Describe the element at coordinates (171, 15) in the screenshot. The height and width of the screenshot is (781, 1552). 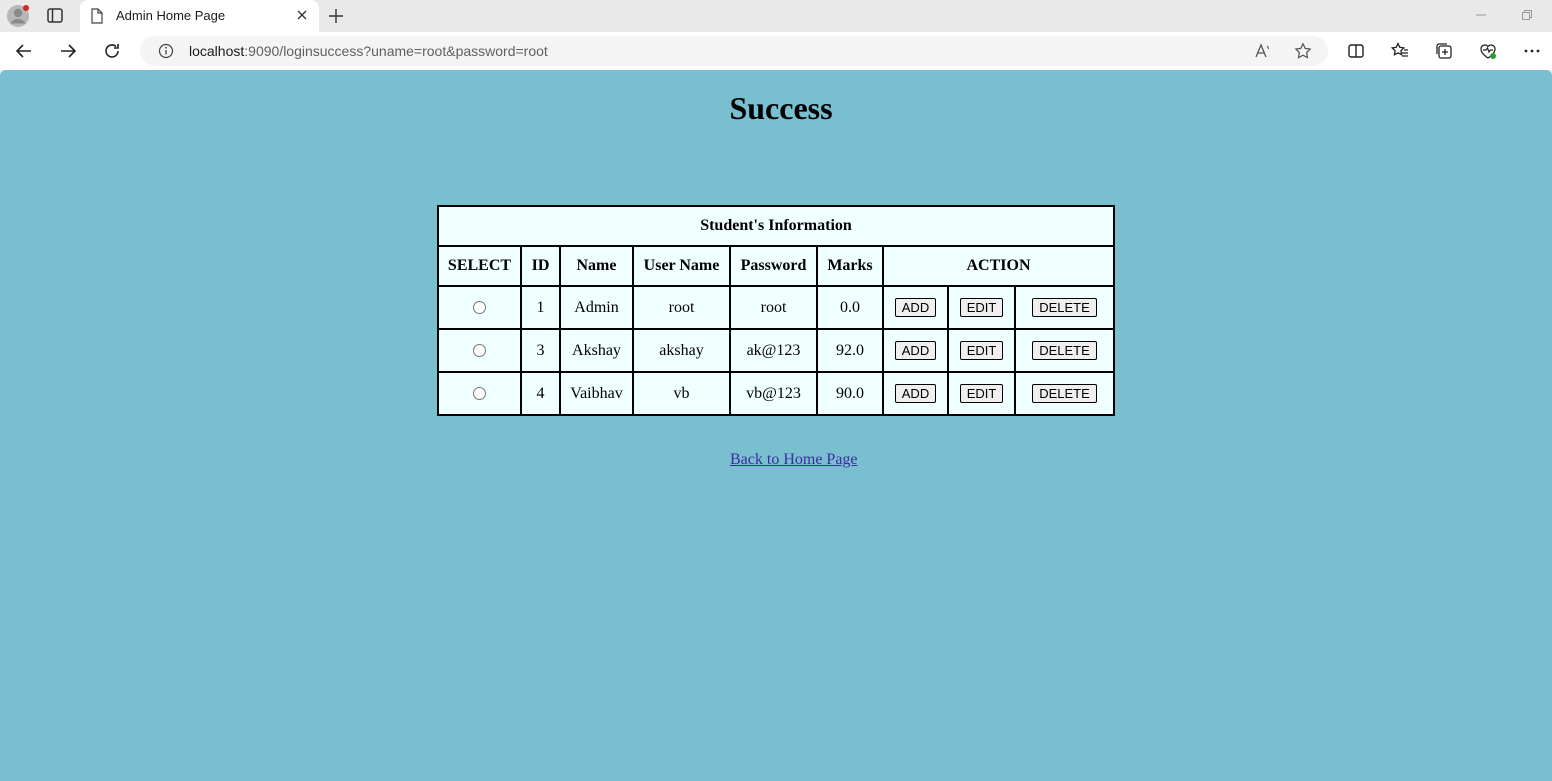
I see `tab-title: Admin Home Page` at that location.